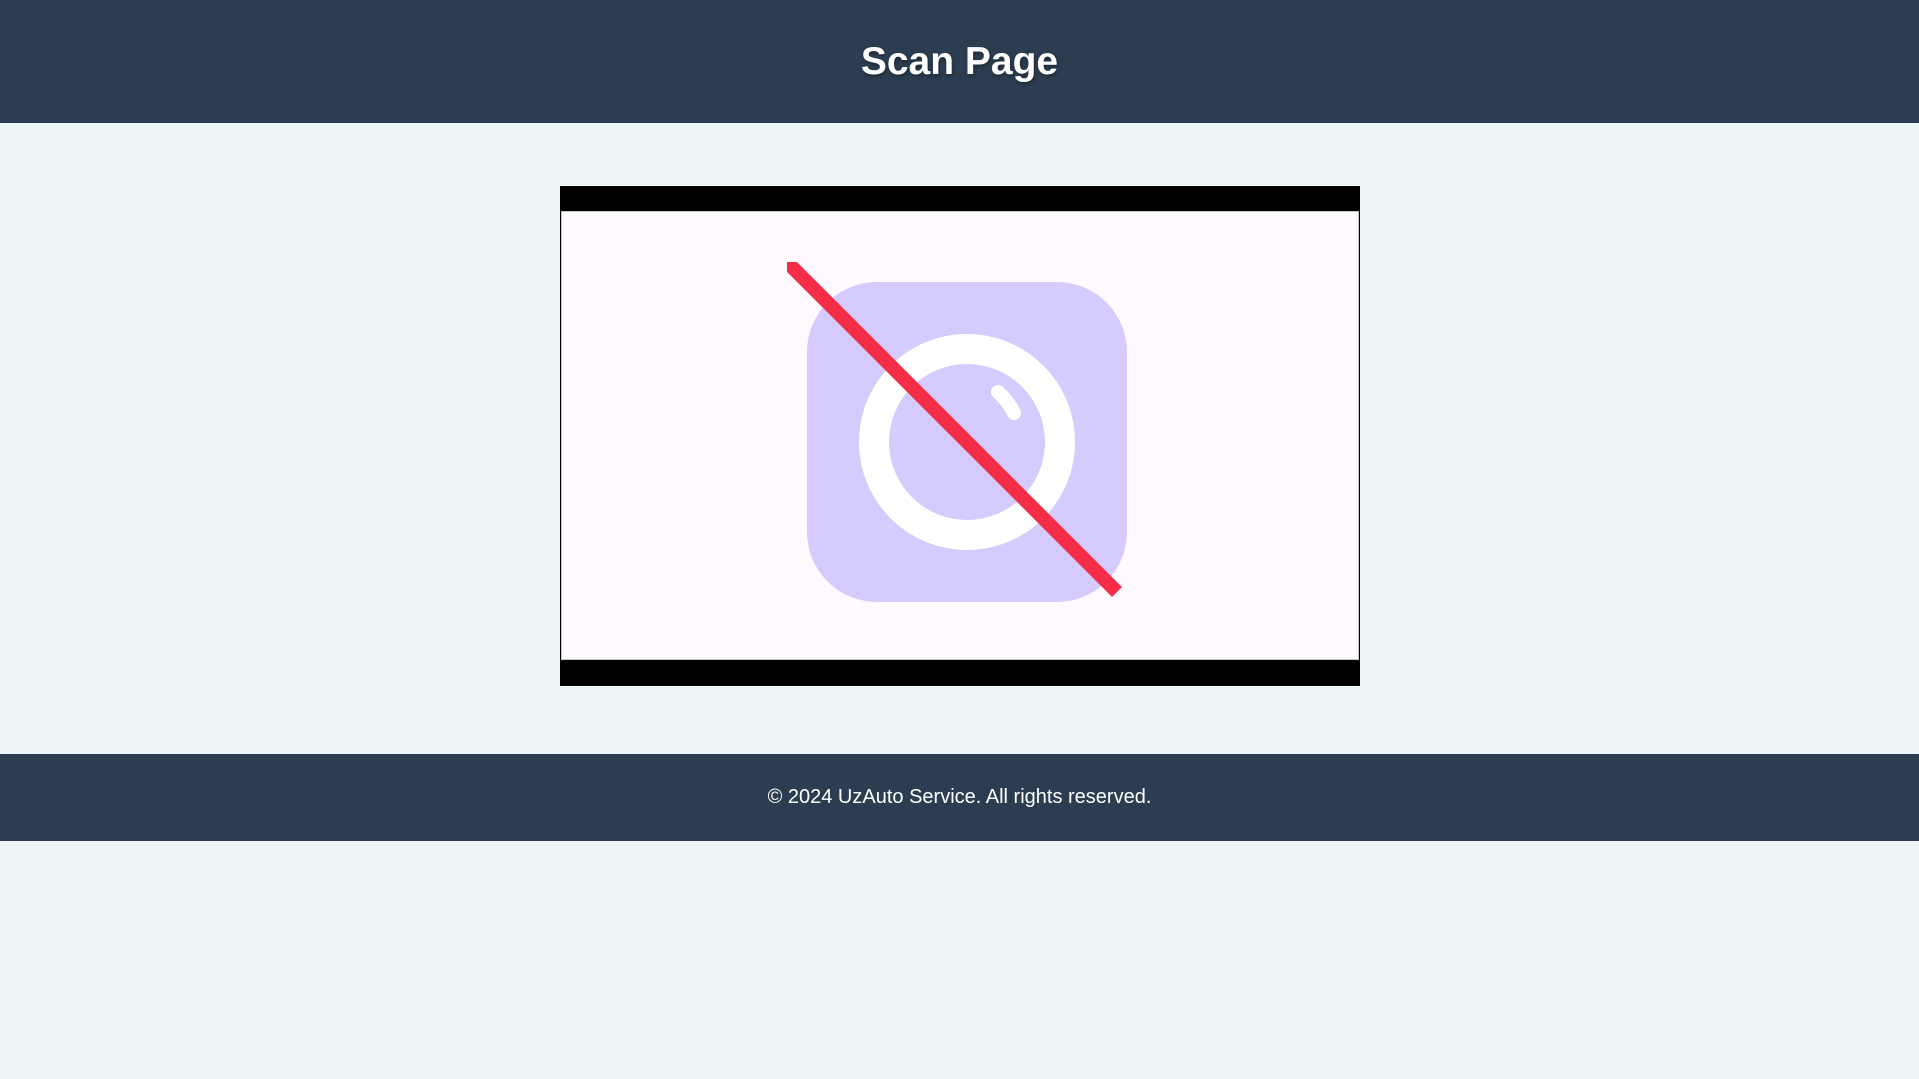 This screenshot has height=1079, width=1919. I want to click on page-header: Scan Page, so click(959, 61).